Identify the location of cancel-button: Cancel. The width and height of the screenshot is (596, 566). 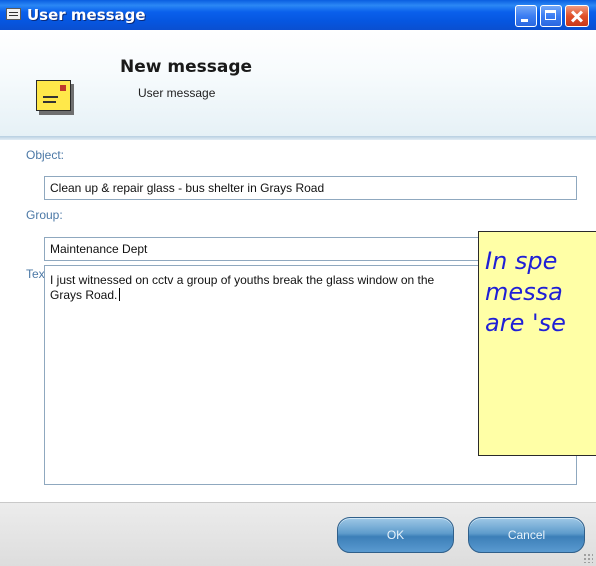
(526, 535).